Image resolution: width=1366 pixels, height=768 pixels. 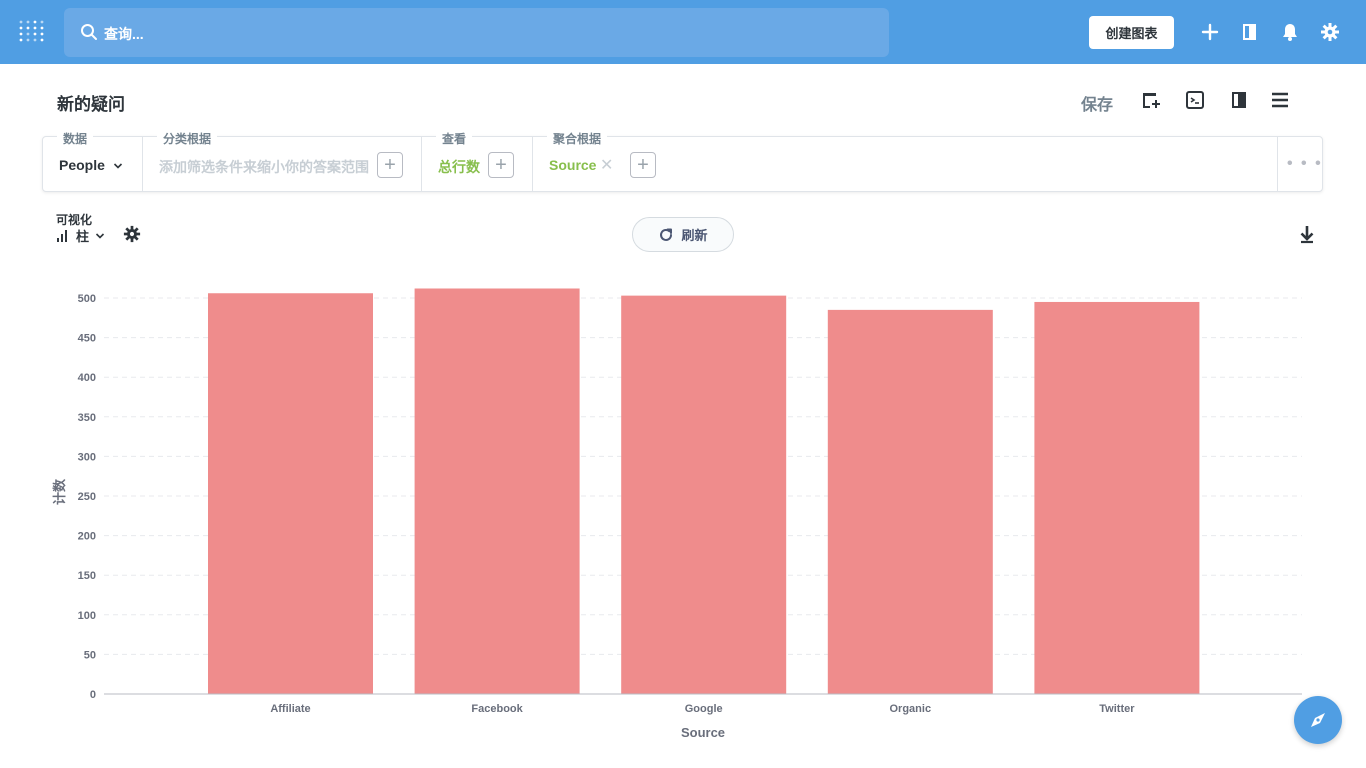 I want to click on search-icon, so click(x=89, y=32).